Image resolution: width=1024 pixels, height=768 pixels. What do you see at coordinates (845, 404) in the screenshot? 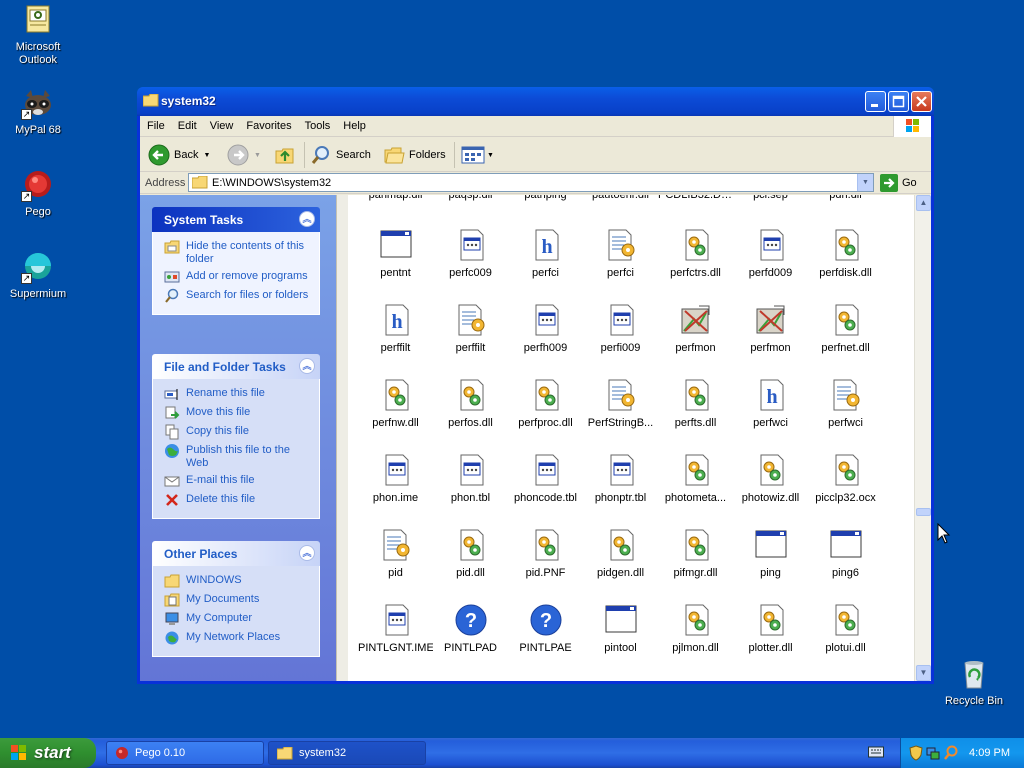
I see `file-item: perfwci` at bounding box center [845, 404].